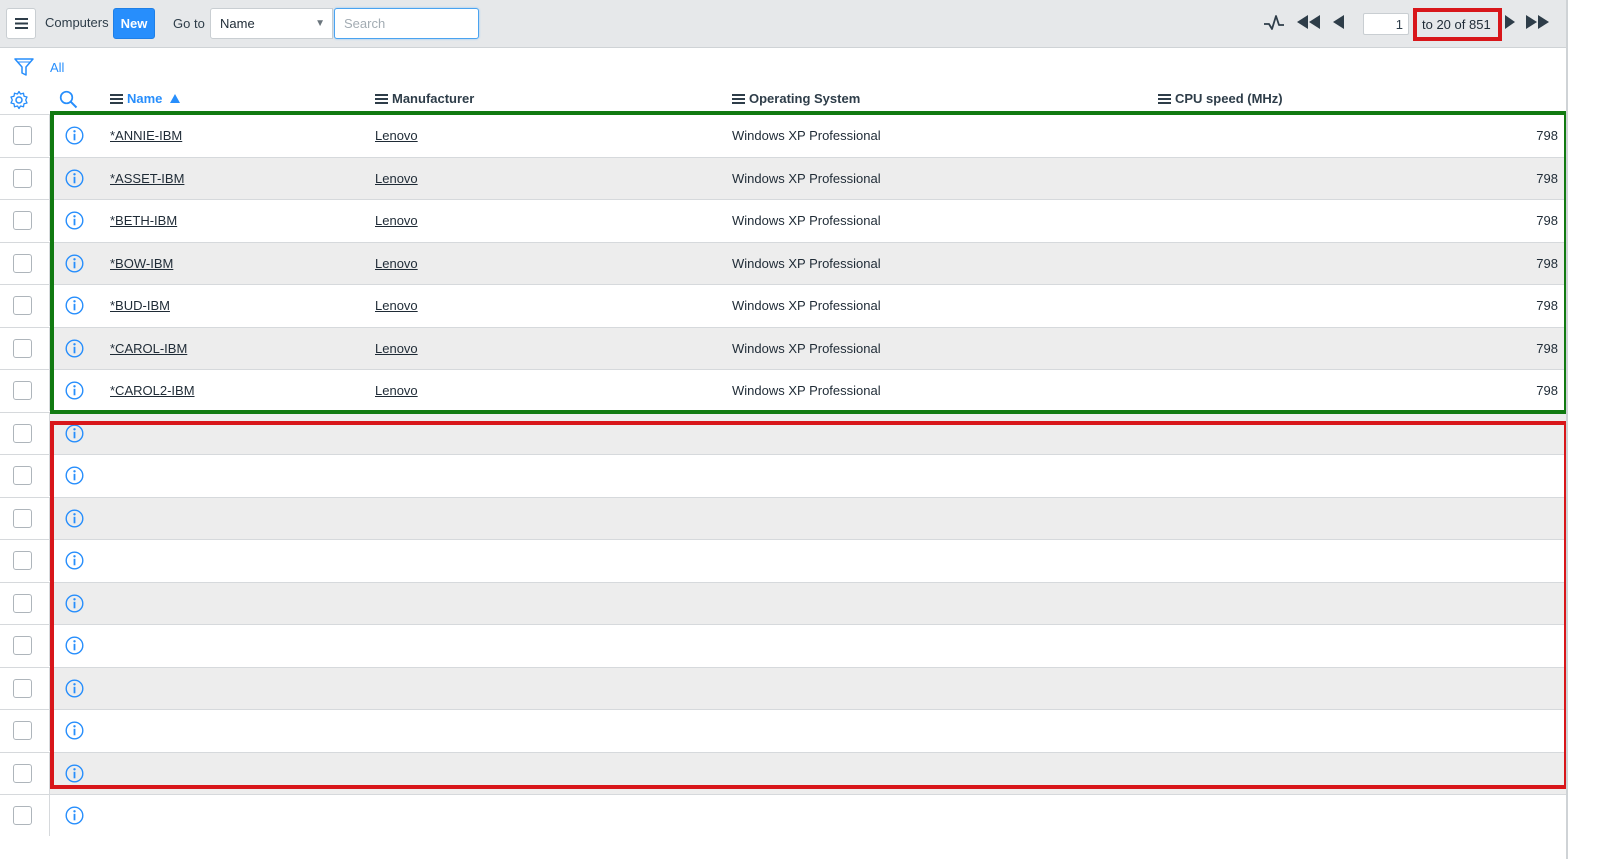 The height and width of the screenshot is (859, 1624). What do you see at coordinates (1386, 24) in the screenshot?
I see `page-number-input` at bounding box center [1386, 24].